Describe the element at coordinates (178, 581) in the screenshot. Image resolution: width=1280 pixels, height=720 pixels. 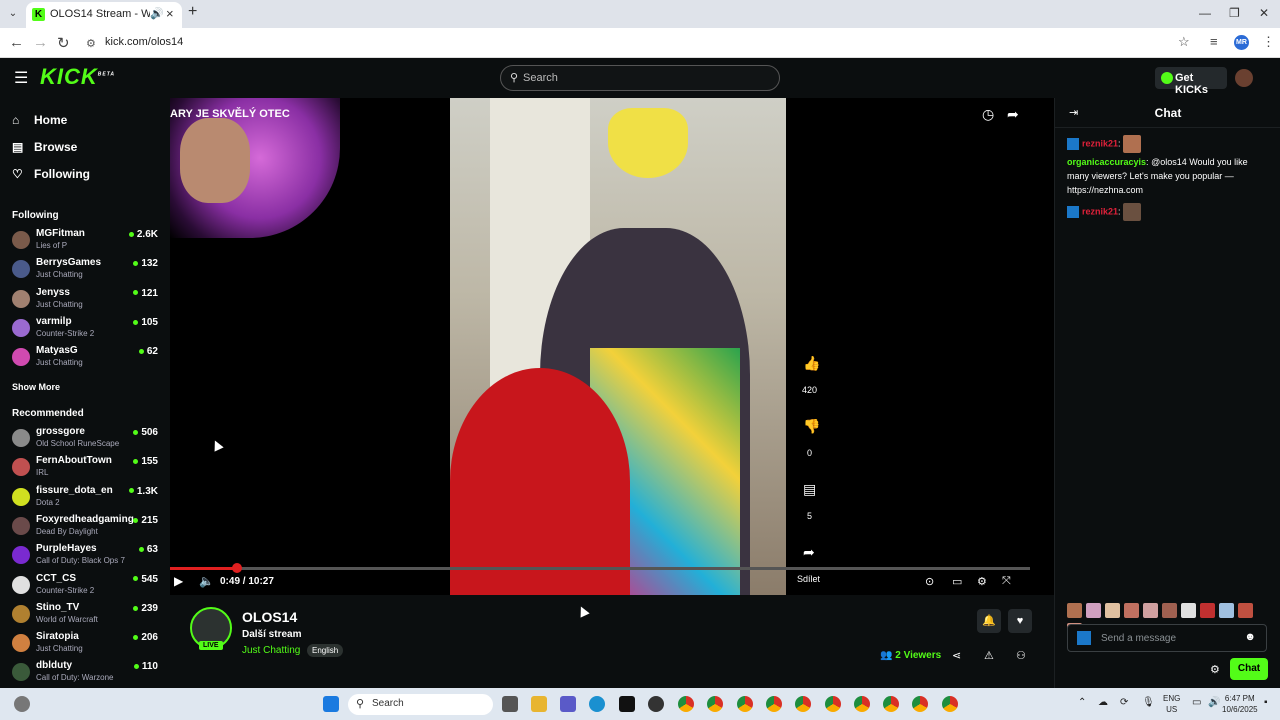
I see `play-icon: ▶` at that location.